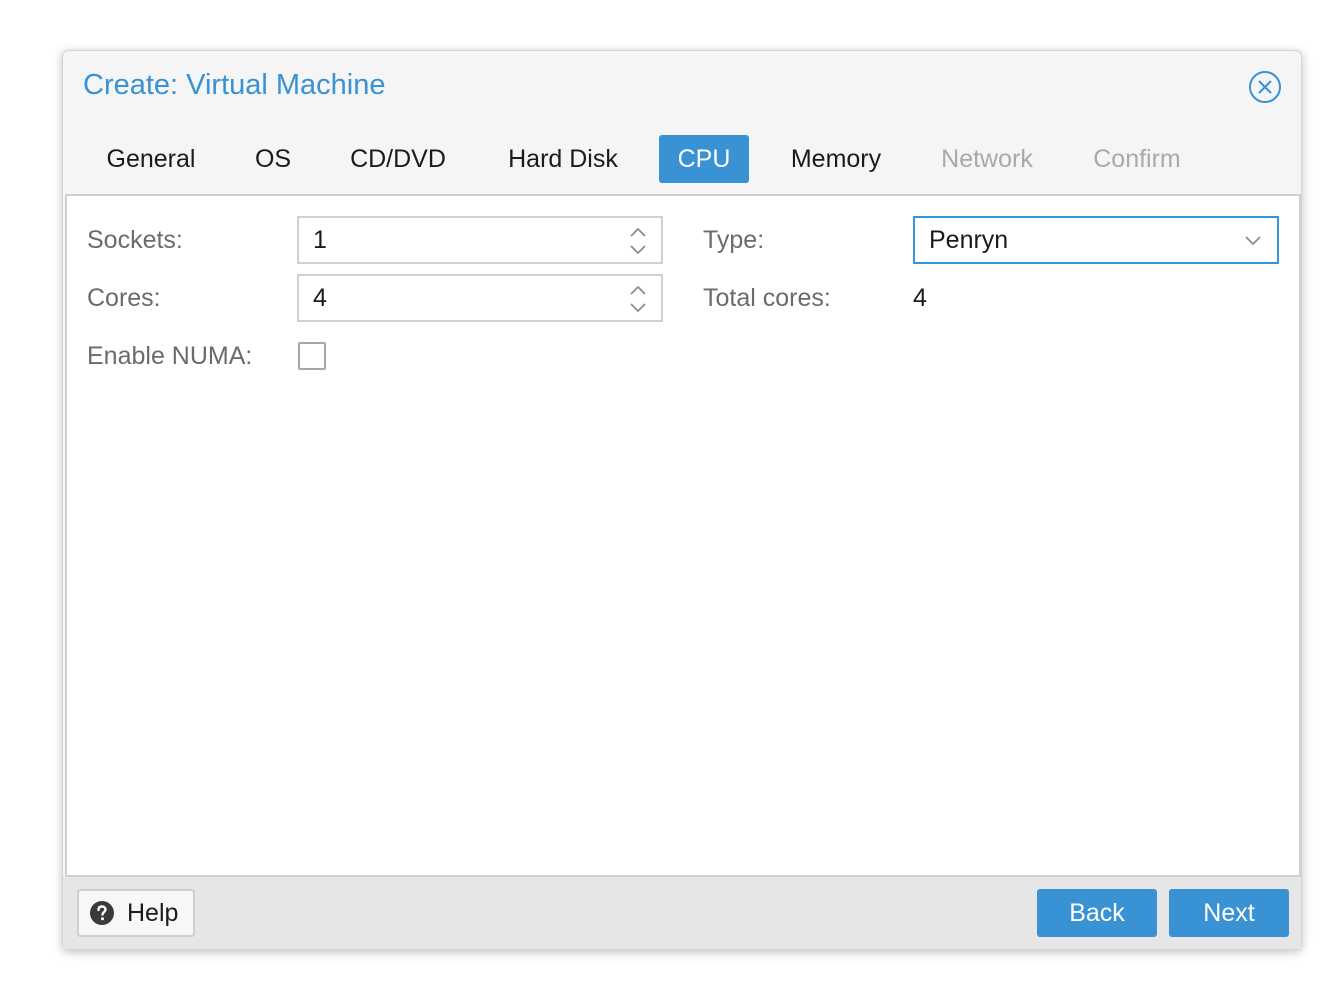 This screenshot has height=990, width=1340. Describe the element at coordinates (836, 159) in the screenshot. I see `tab-memory: Memory` at that location.